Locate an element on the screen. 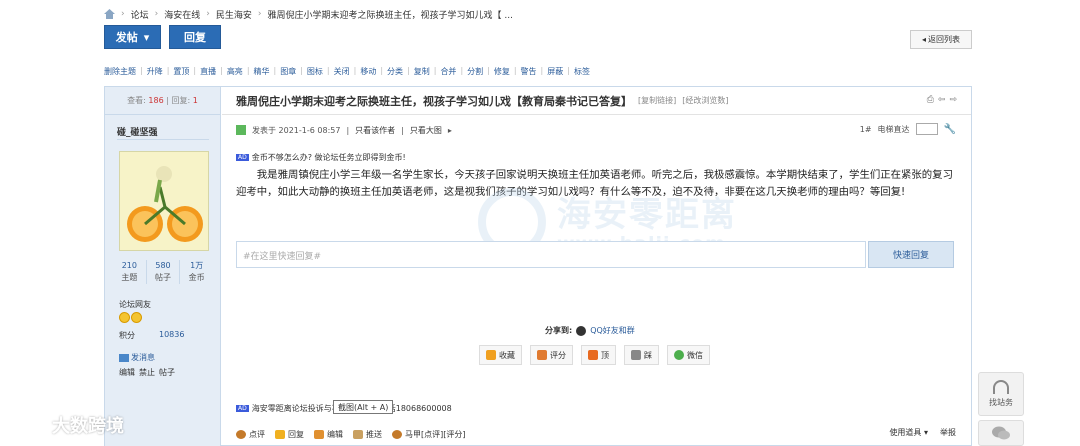  mod-move: 移动 is located at coordinates (370, 71).